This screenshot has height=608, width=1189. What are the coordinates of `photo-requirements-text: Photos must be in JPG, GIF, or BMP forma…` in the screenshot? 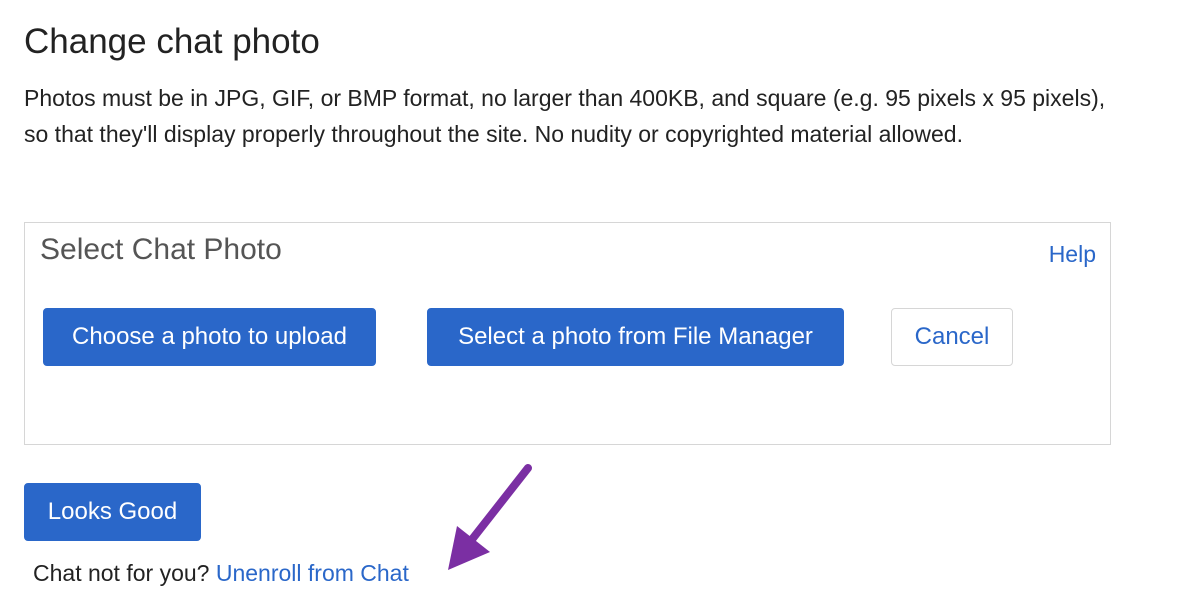 It's located at (565, 116).